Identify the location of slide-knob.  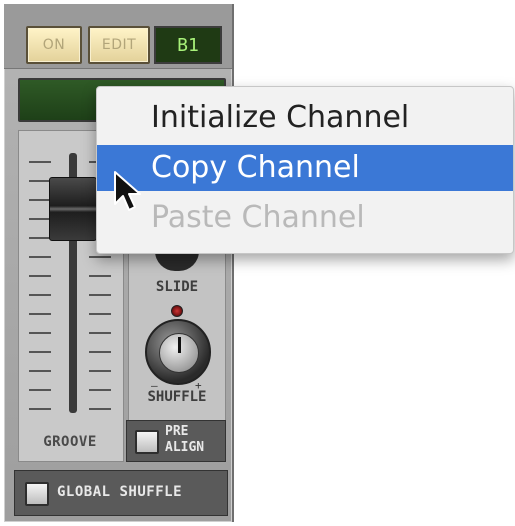
(177, 261).